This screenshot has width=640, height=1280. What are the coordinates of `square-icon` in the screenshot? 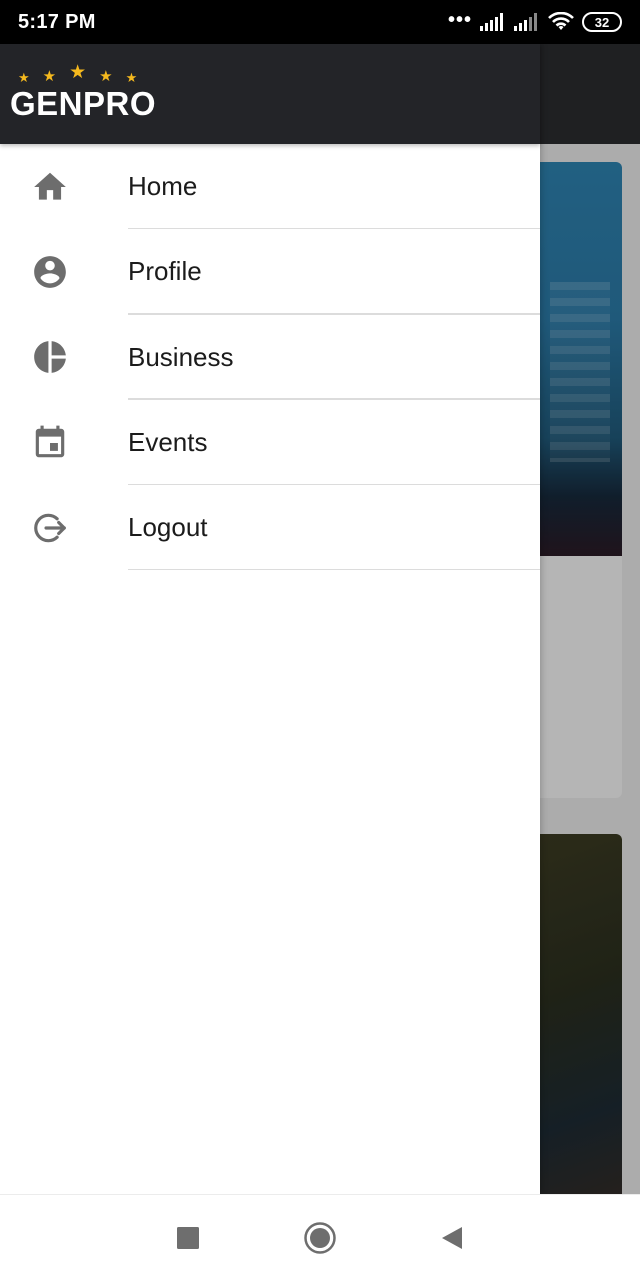 It's located at (188, 1237).